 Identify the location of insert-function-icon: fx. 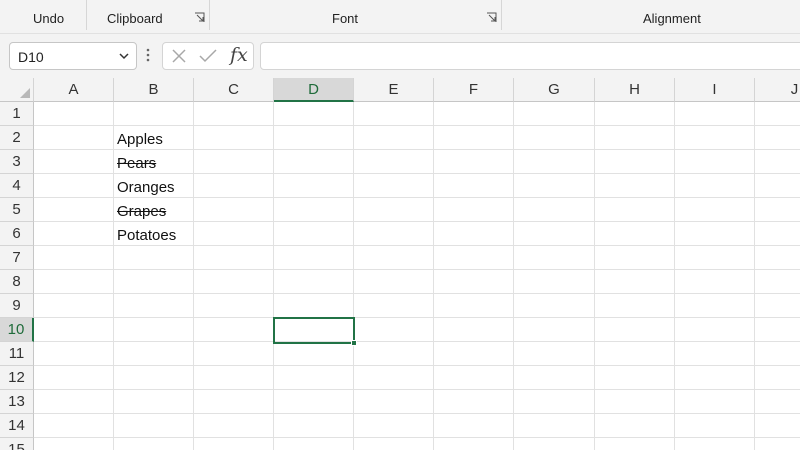
(239, 55).